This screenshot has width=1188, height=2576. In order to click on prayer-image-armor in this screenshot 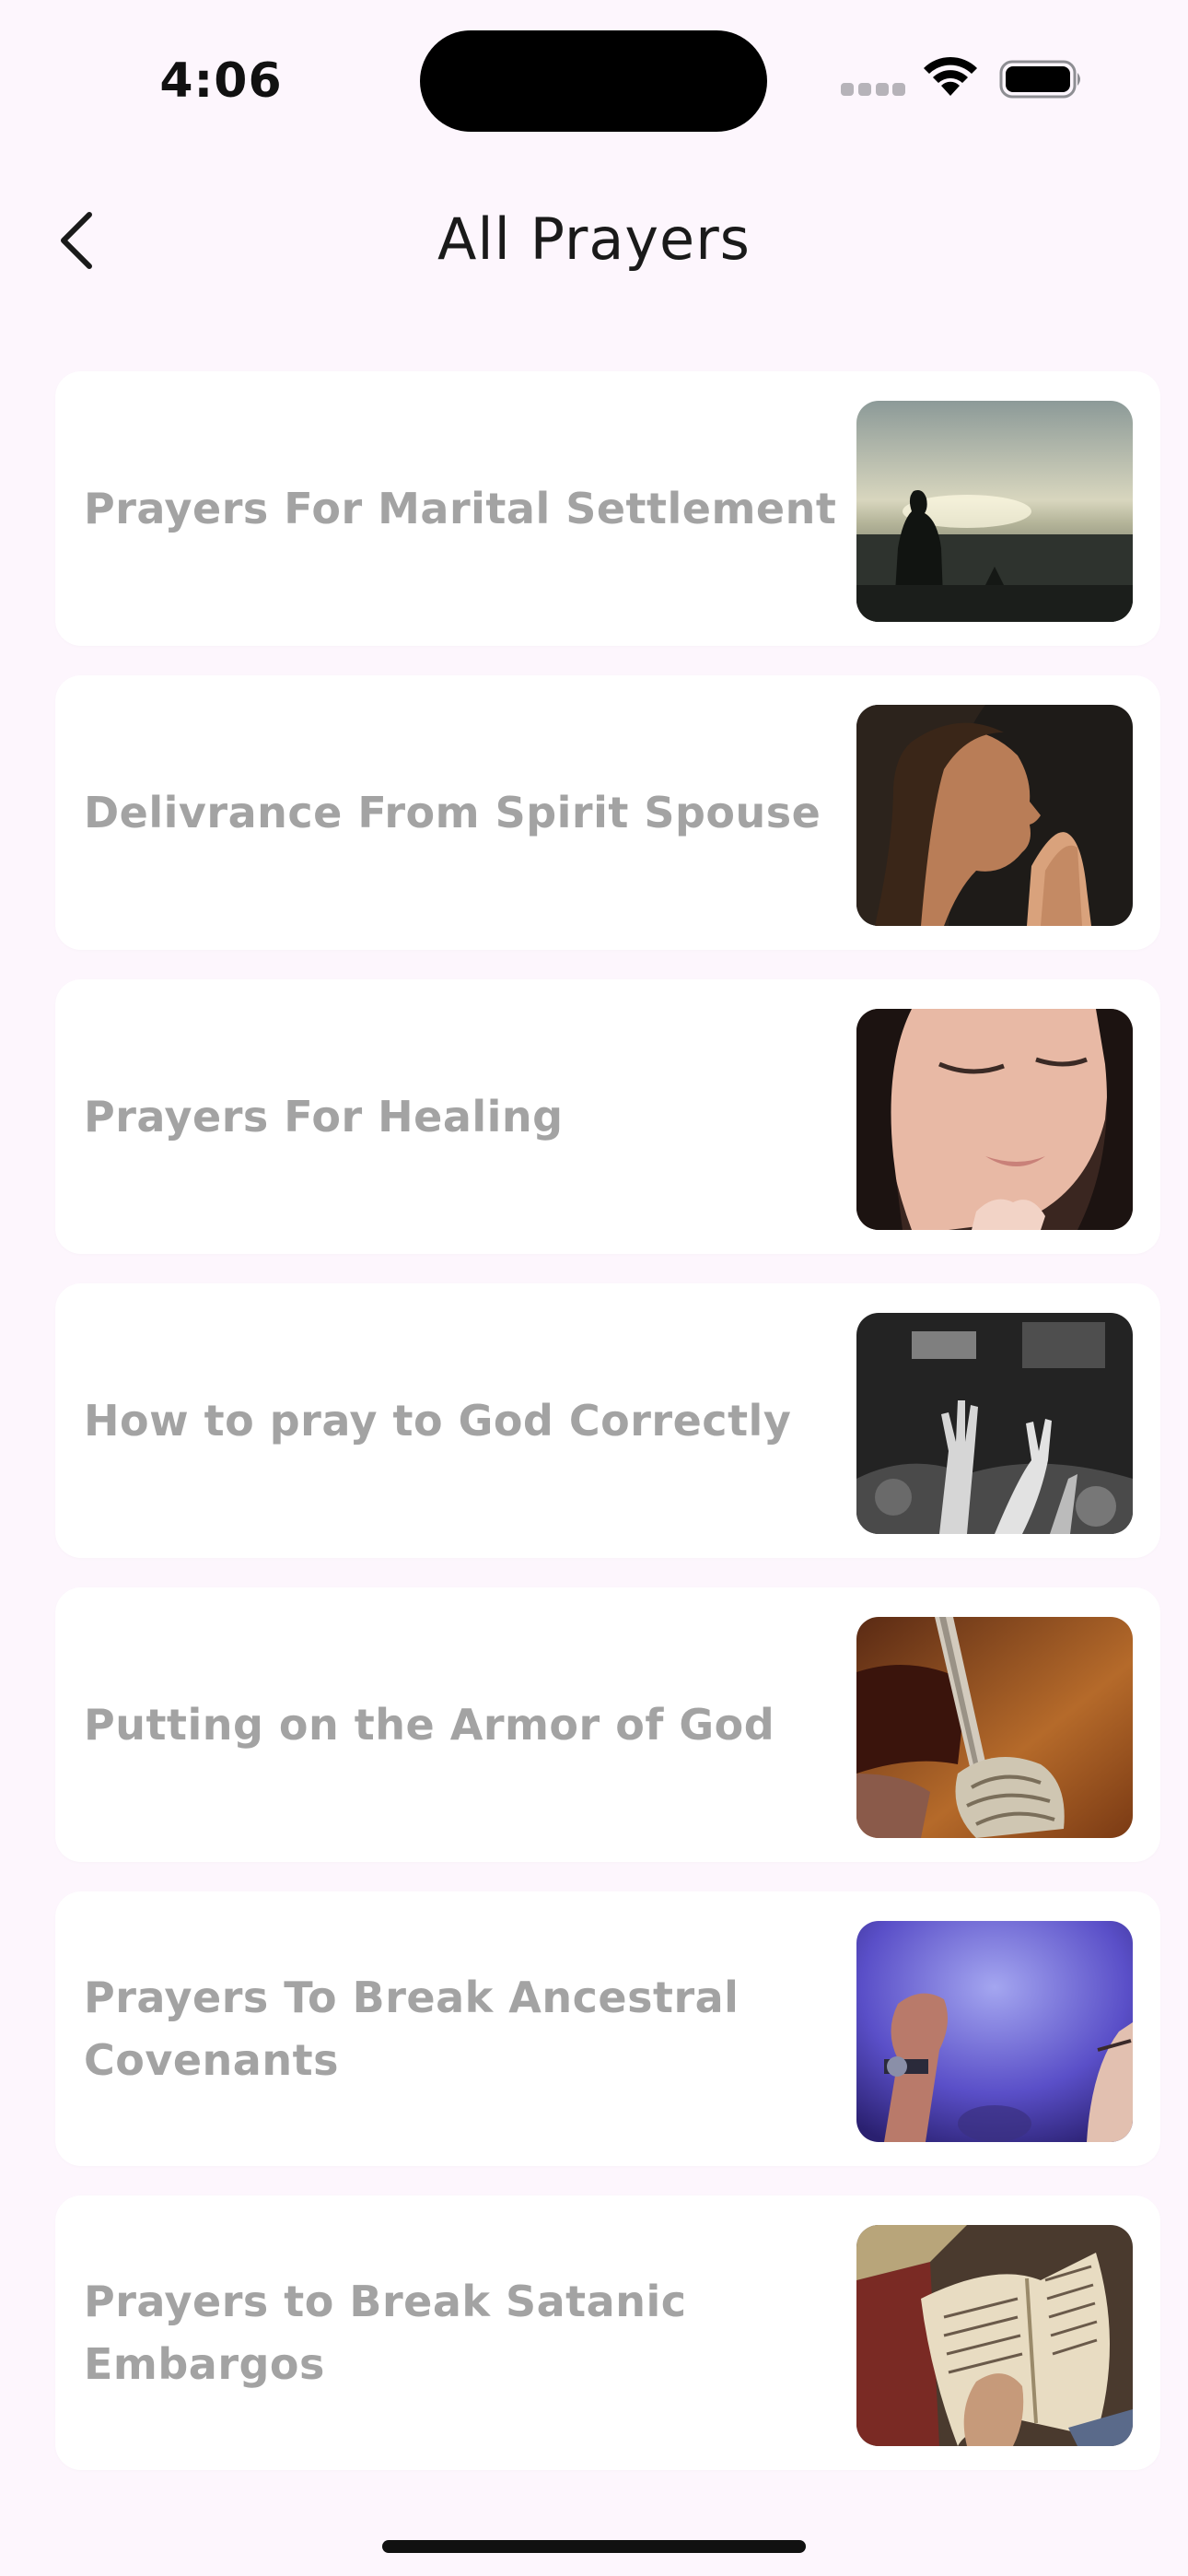, I will do `click(995, 1727)`.